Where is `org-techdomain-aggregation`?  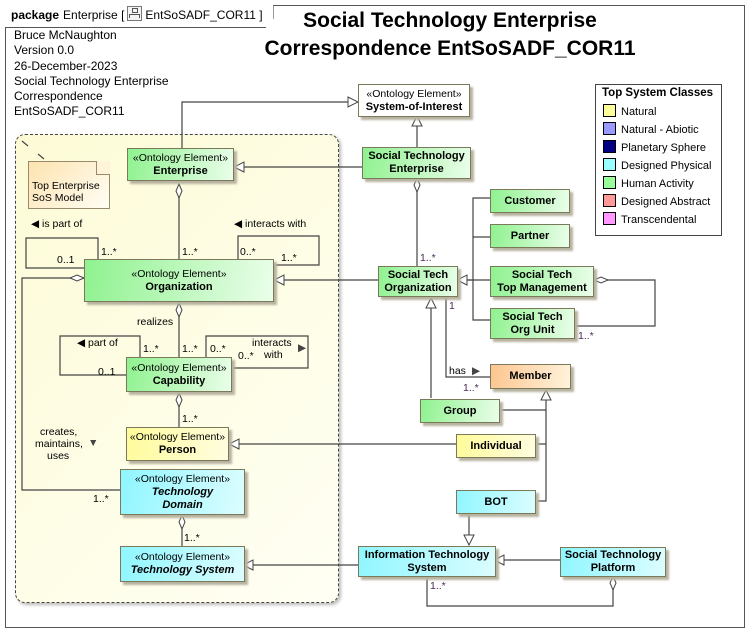 org-techdomain-aggregation is located at coordinates (70, 384).